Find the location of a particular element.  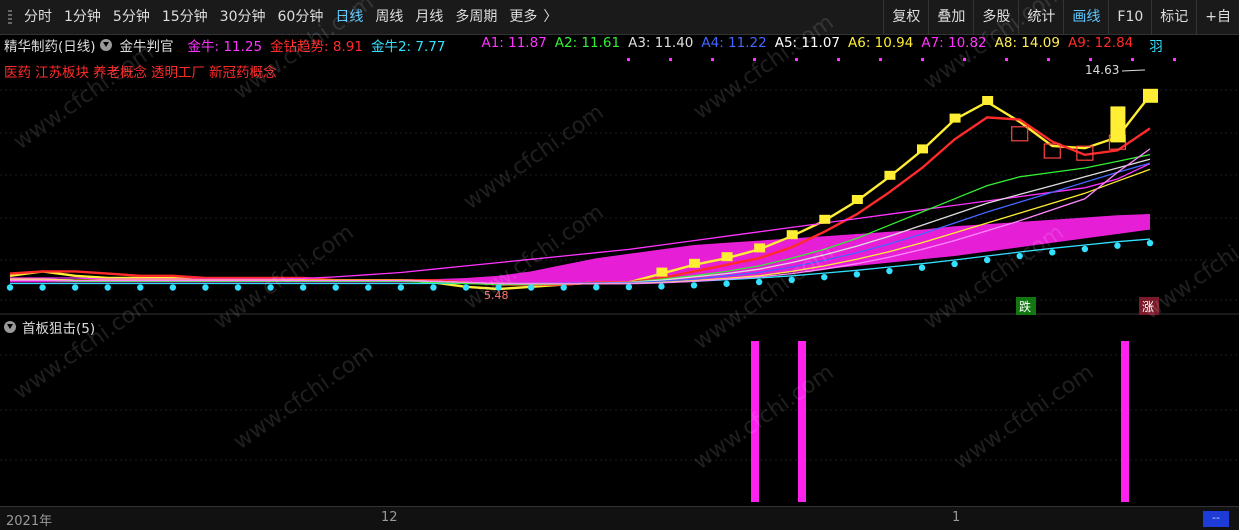

time-axis: 2021年 12 1 -- is located at coordinates (619, 518).